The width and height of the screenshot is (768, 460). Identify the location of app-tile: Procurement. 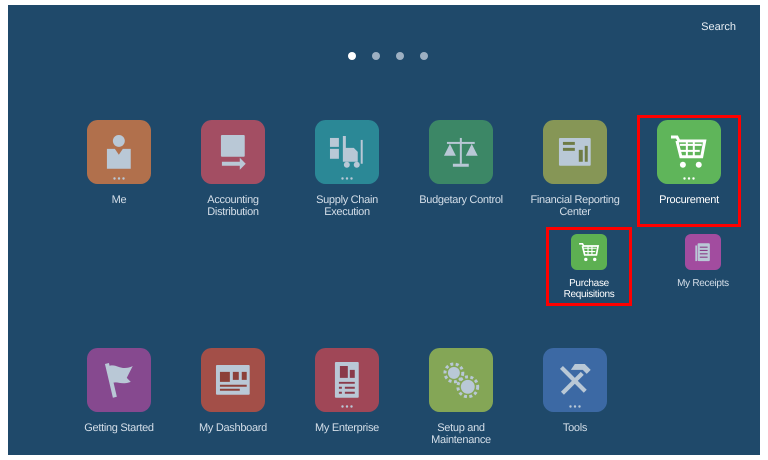
(689, 170).